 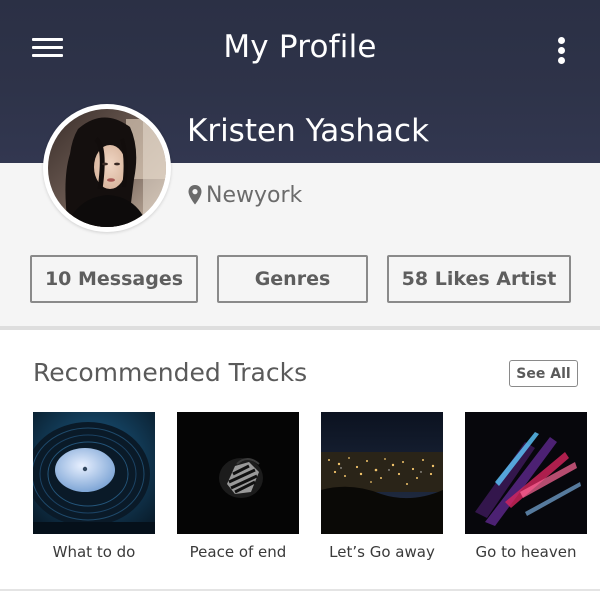 What do you see at coordinates (292, 279) in the screenshot?
I see `genres-button: Genres` at bounding box center [292, 279].